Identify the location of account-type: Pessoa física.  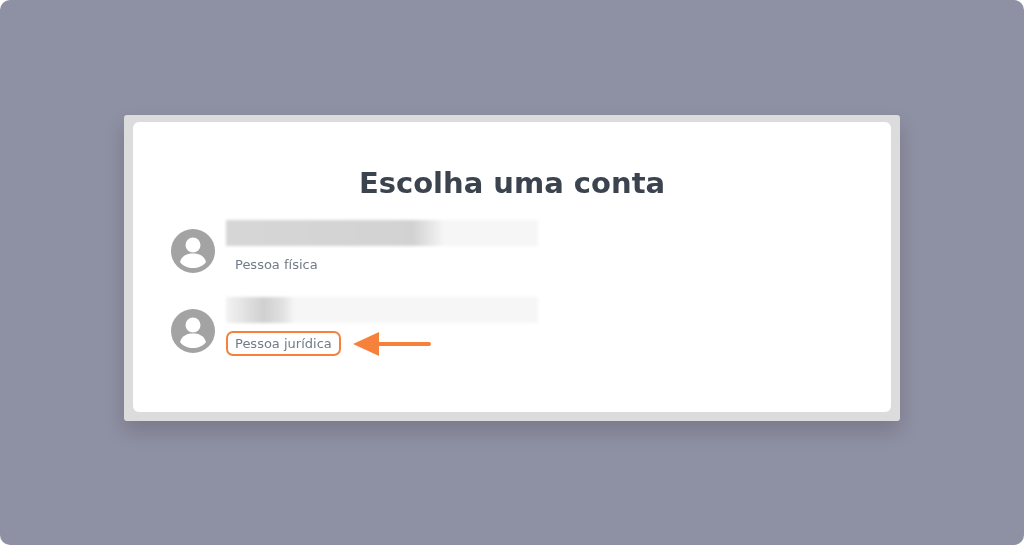
(276, 264).